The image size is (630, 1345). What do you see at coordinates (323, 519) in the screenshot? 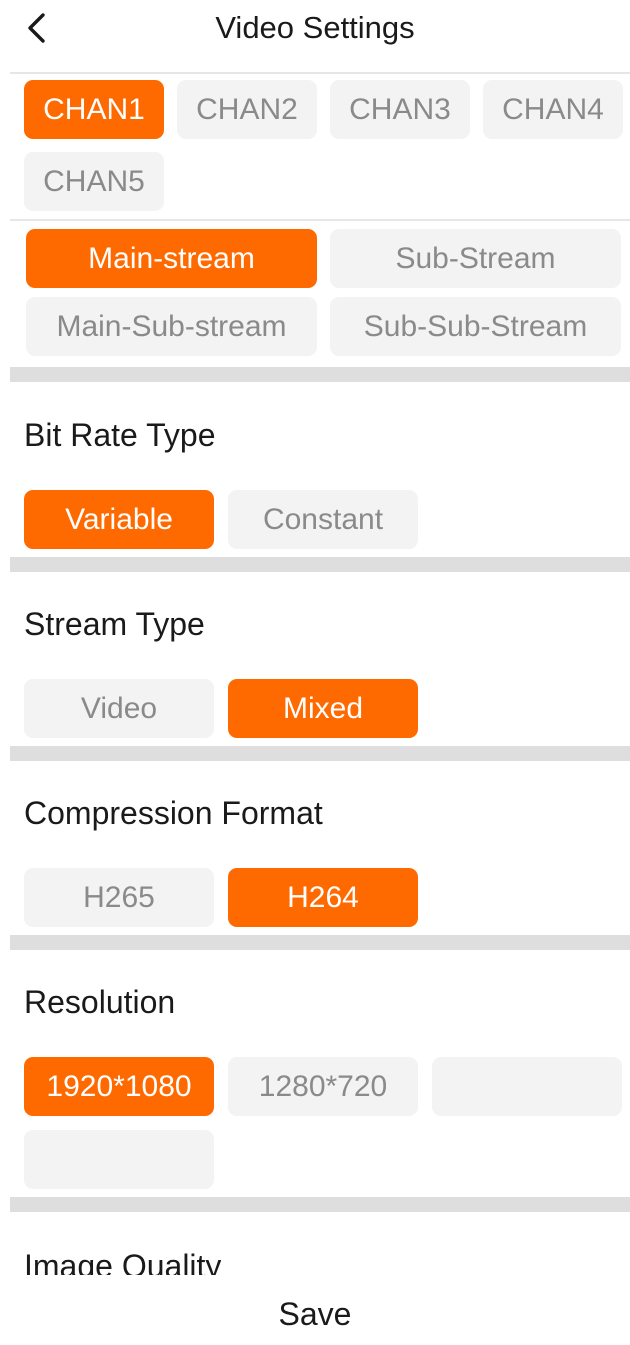
I see `bit-rate-constant-button: Constant` at bounding box center [323, 519].